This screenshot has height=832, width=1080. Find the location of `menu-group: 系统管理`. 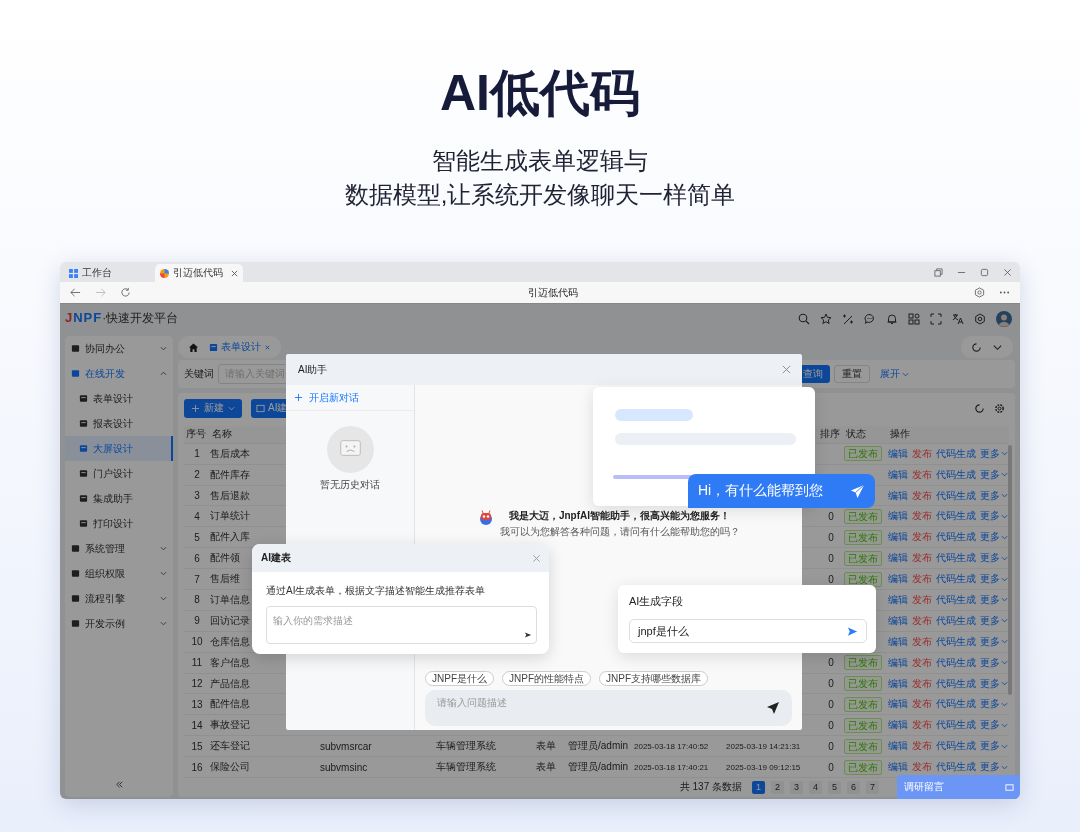

menu-group: 系统管理 is located at coordinates (119, 548).